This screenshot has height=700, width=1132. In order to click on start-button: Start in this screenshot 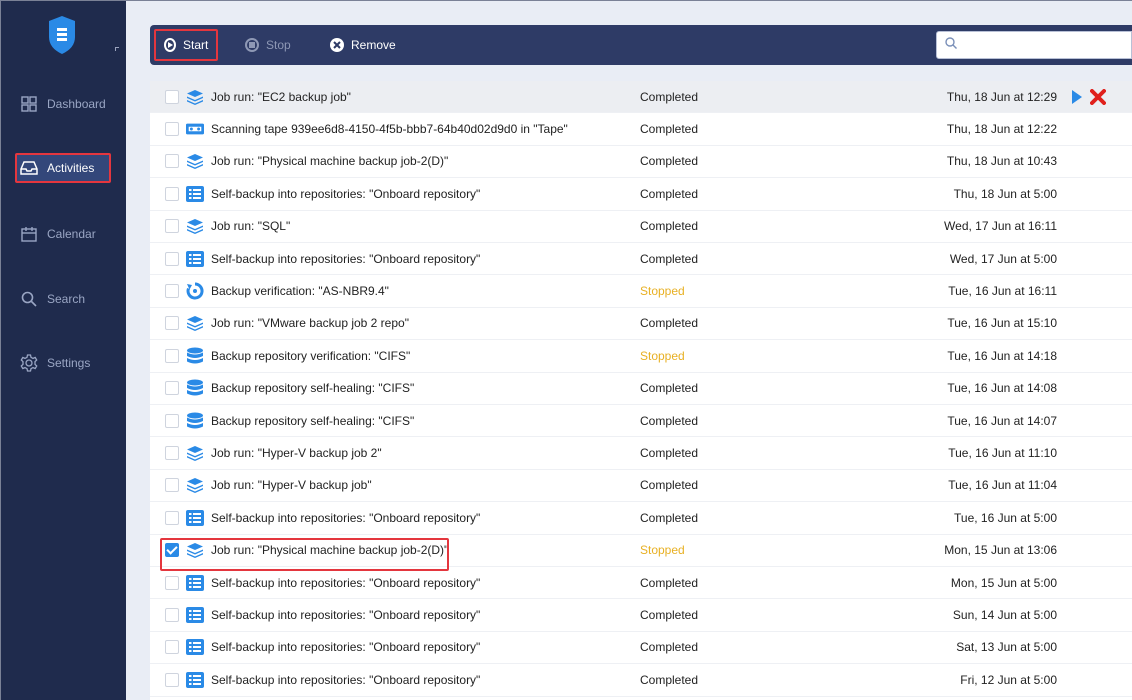, I will do `click(186, 45)`.